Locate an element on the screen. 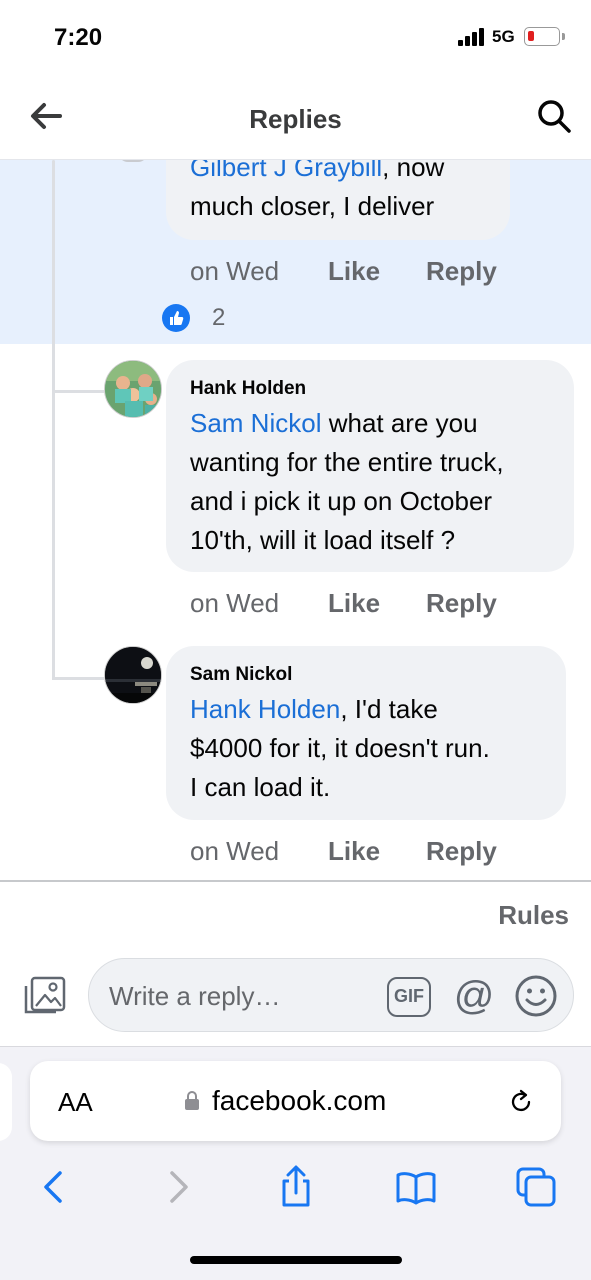 The height and width of the screenshot is (1280, 591). reload-icon is located at coordinates (521, 1102).